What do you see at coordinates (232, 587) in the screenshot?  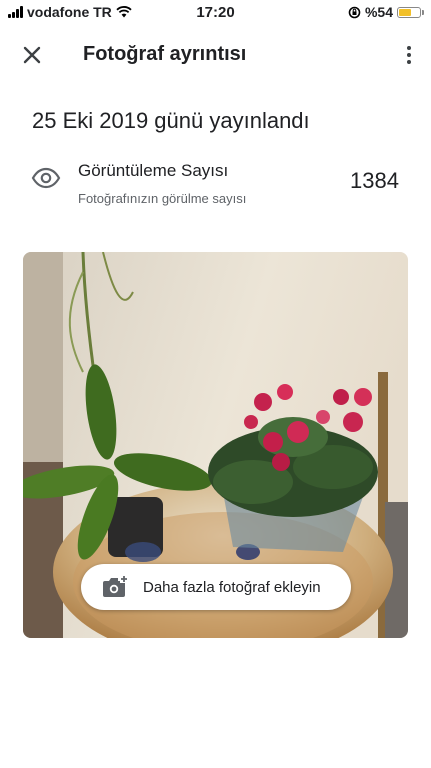 I see `add-more-photos-label: Daha fazla fotoğraf ekleyin` at bounding box center [232, 587].